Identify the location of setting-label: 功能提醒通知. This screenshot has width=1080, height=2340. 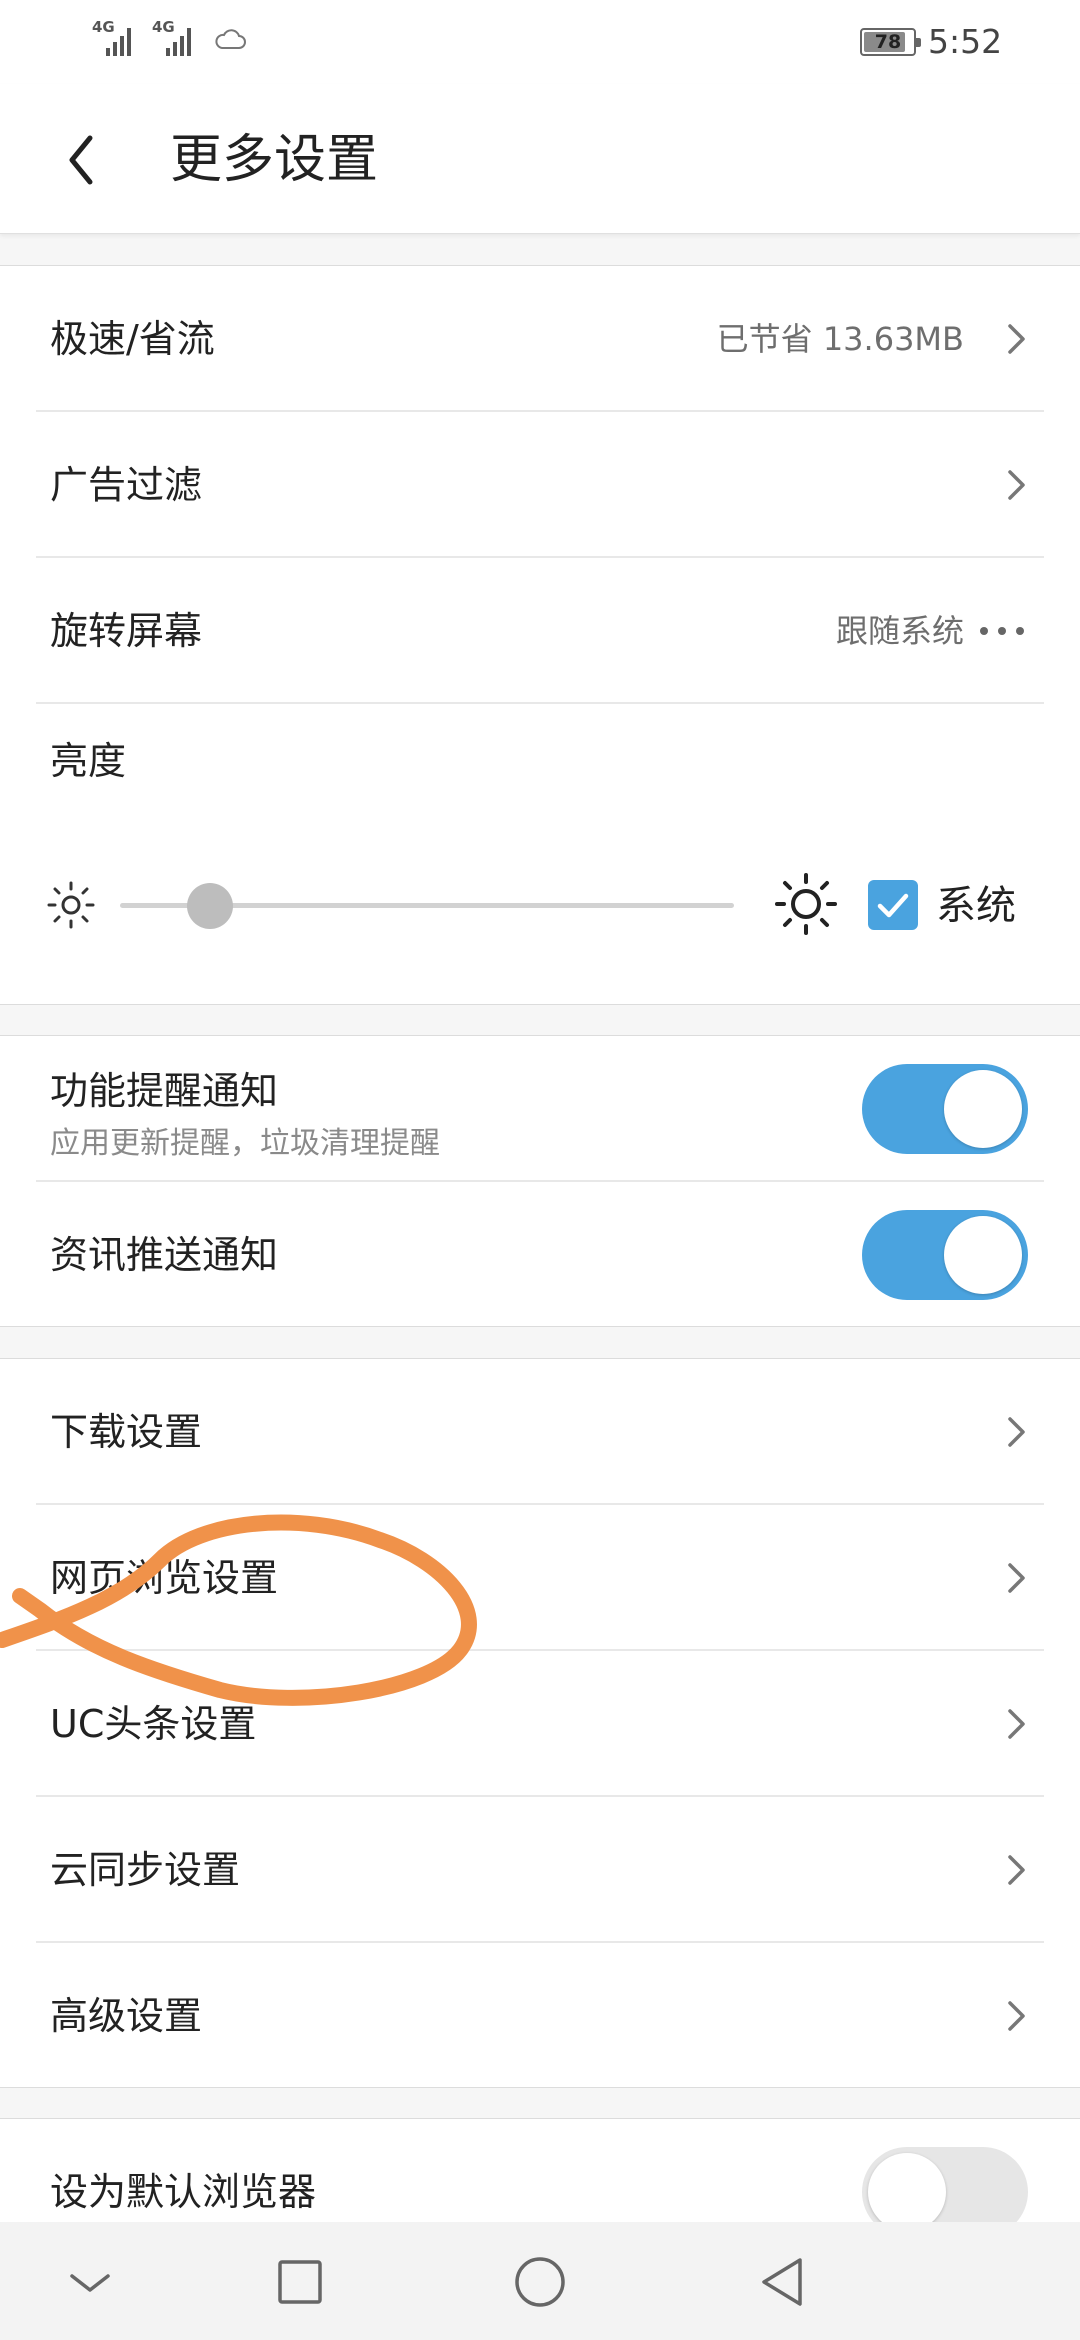
(164, 1091).